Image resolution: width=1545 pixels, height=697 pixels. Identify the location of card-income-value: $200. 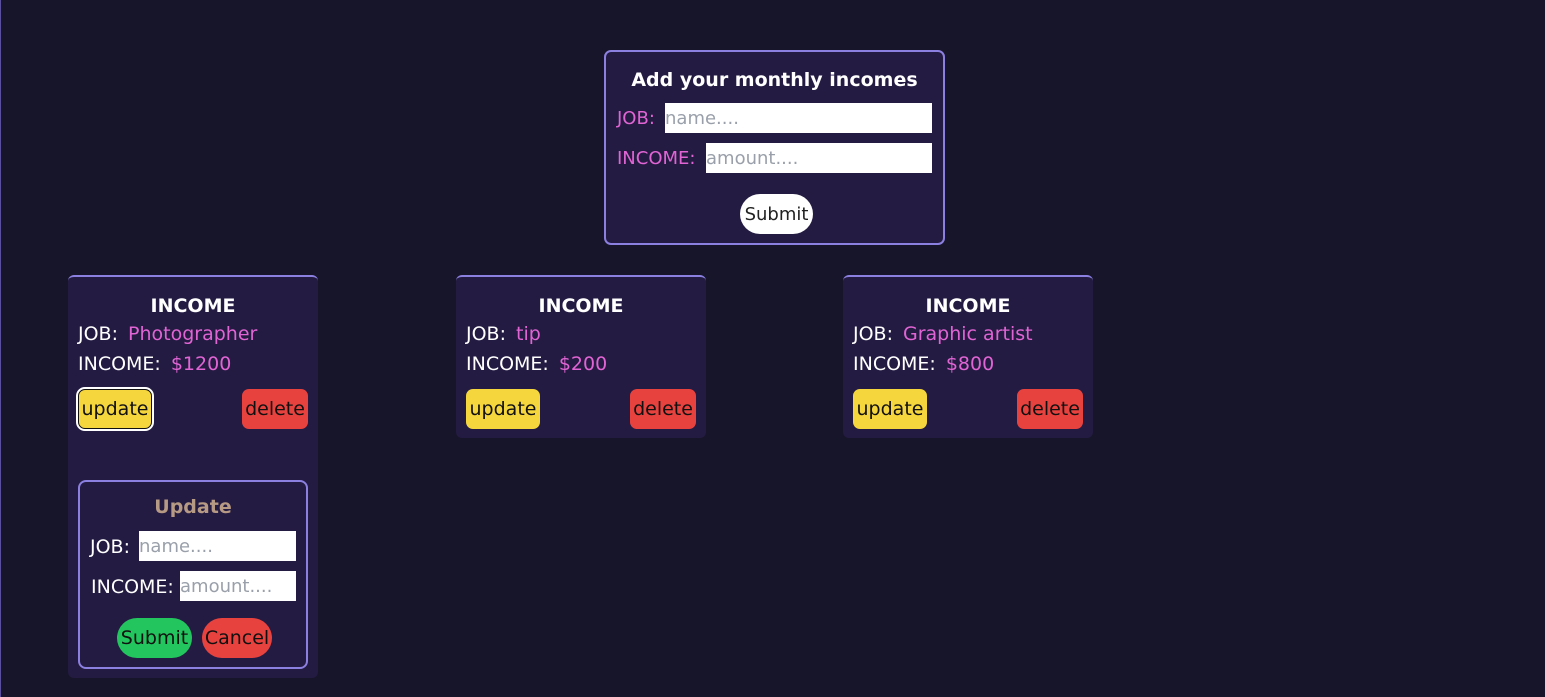
(583, 364).